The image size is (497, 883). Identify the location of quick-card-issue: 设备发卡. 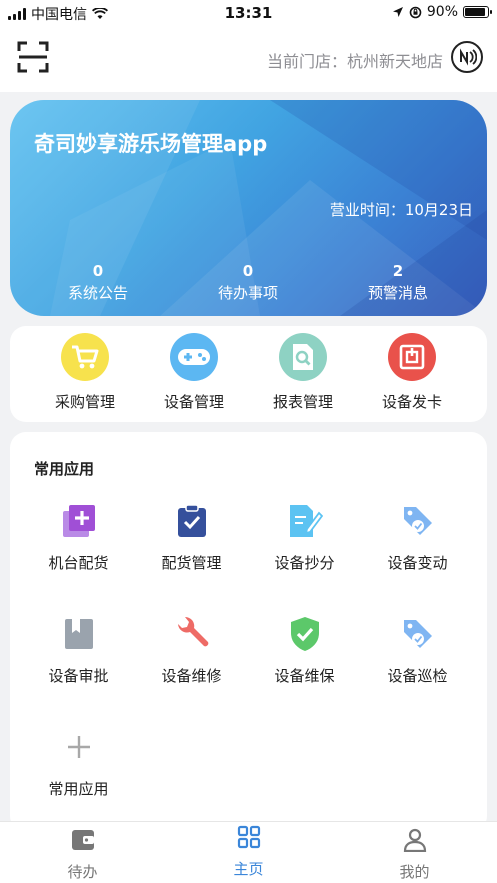
(412, 372).